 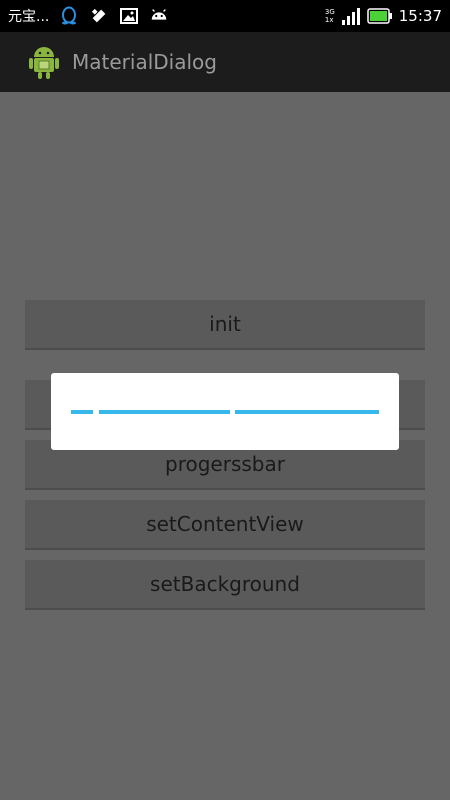 I want to click on status-bar: 元宝... 3G 1x 15:37, so click(x=225, y=16).